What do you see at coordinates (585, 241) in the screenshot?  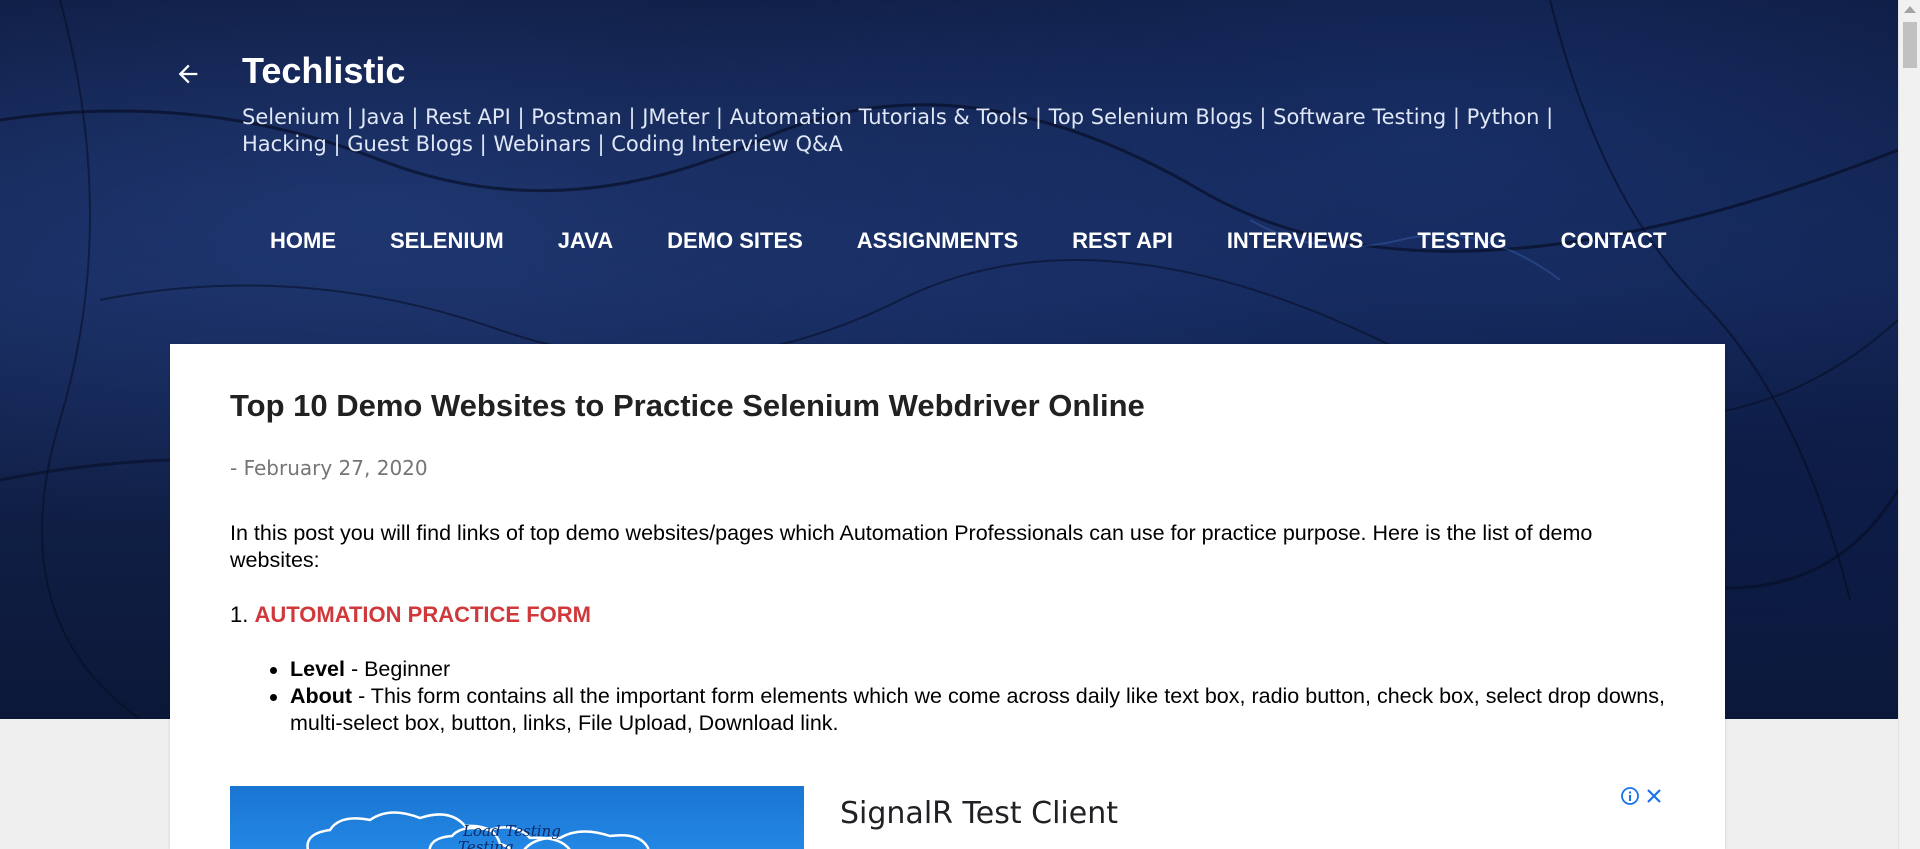 I see `nav-item-java: JAVA` at bounding box center [585, 241].